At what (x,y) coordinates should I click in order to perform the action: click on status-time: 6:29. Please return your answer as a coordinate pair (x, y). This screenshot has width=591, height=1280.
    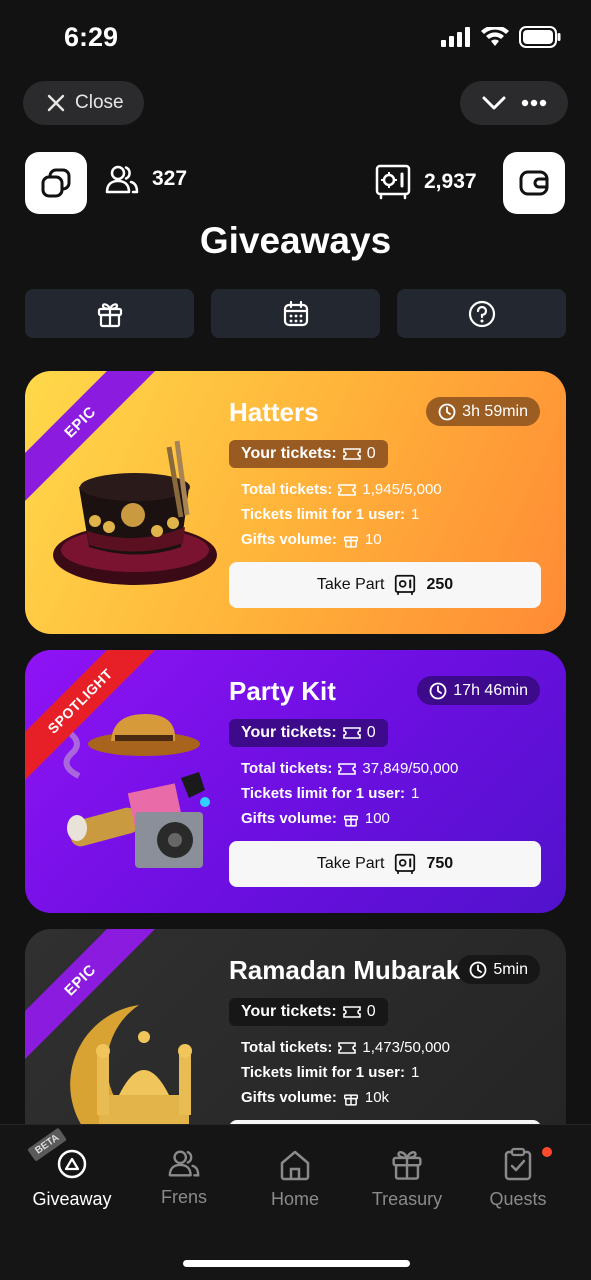
    Looking at the image, I should click on (91, 37).